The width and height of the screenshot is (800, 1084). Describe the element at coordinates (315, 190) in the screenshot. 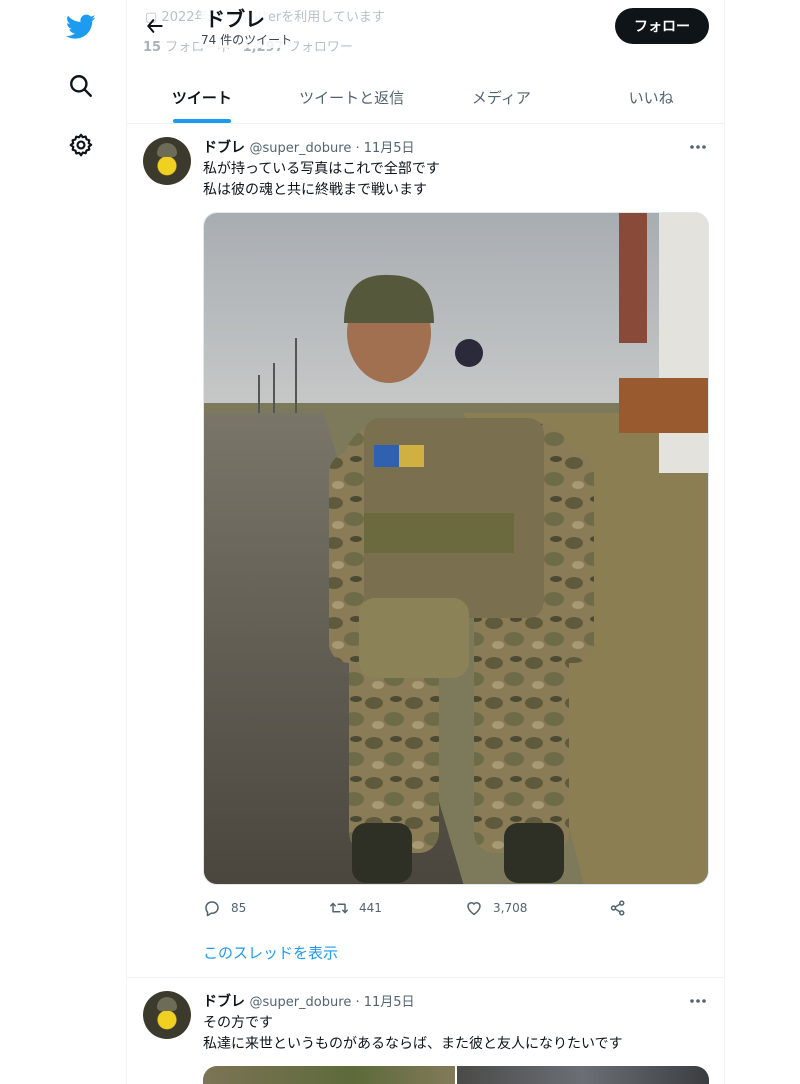

I see `tweet-text-line: 私は彼の魂と共に終戦まで戦います` at that location.